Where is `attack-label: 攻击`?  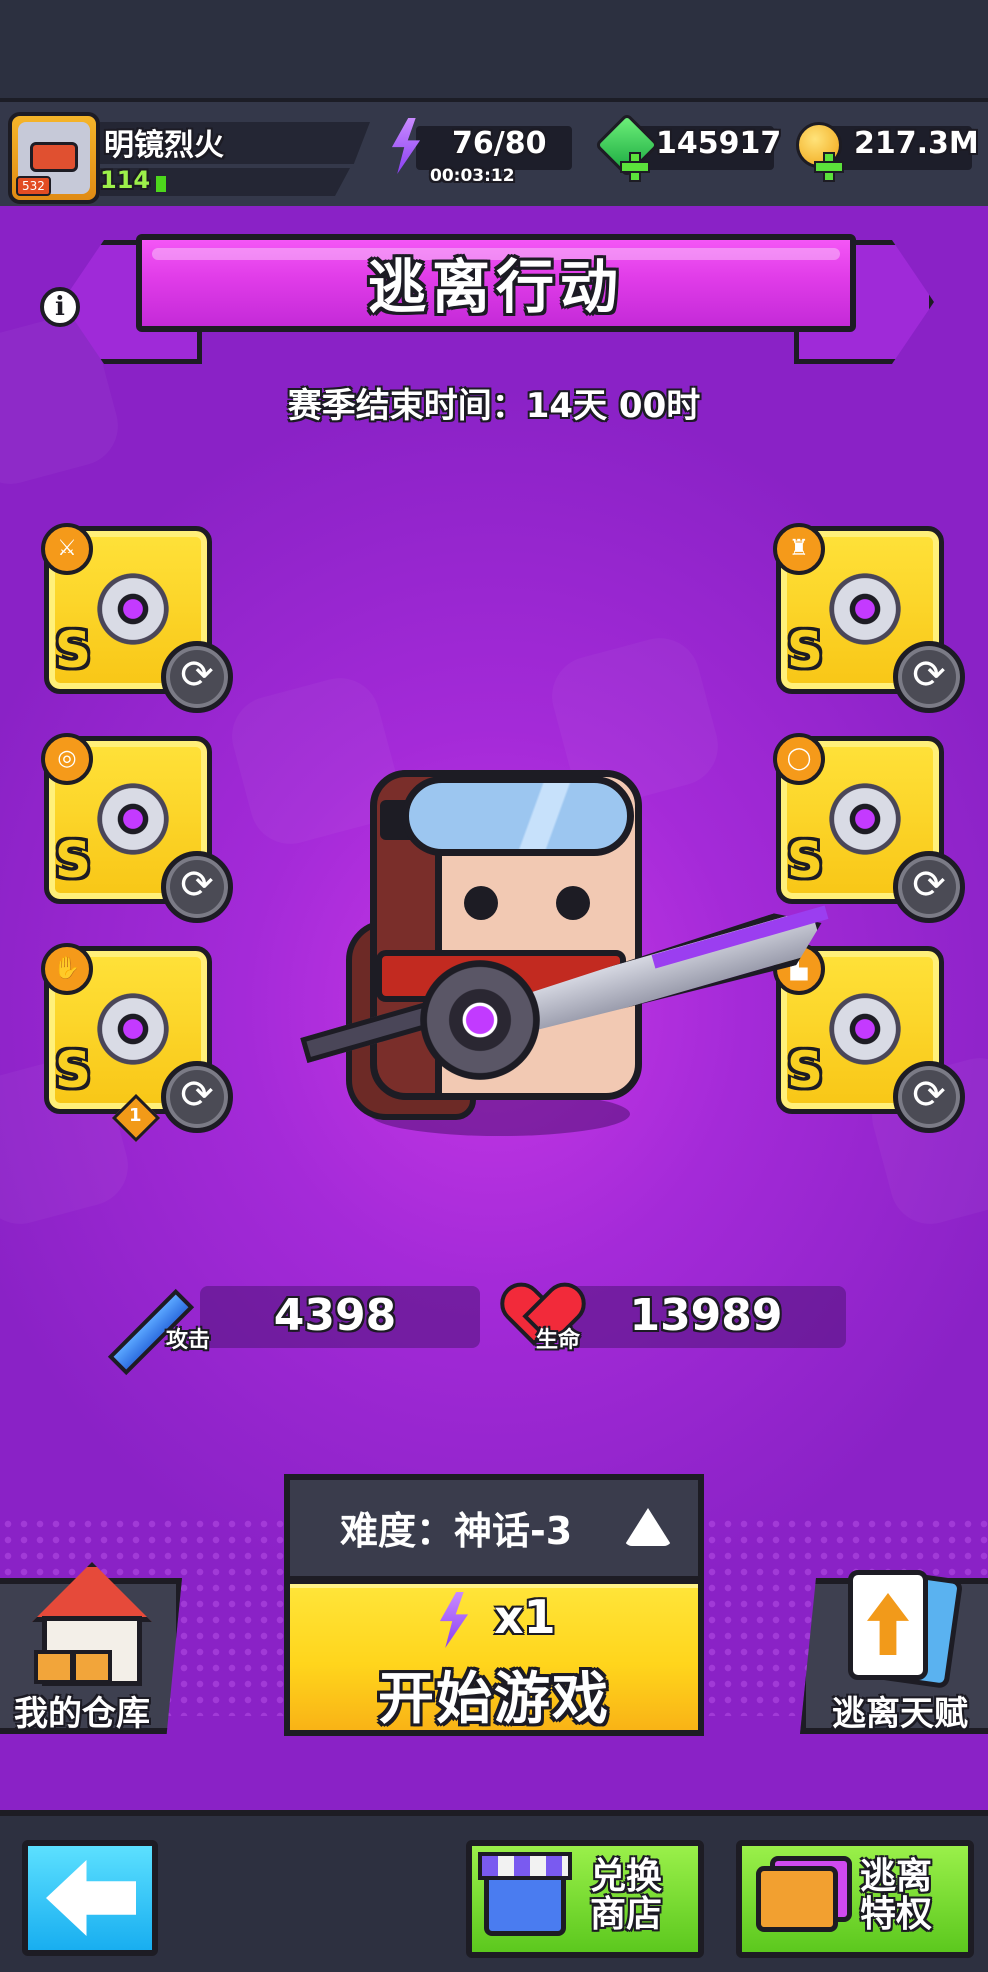 attack-label: 攻击 is located at coordinates (188, 1340).